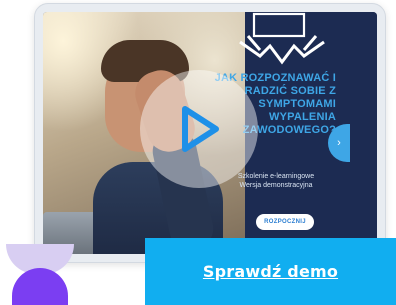  I want to click on play-button, so click(199, 129).